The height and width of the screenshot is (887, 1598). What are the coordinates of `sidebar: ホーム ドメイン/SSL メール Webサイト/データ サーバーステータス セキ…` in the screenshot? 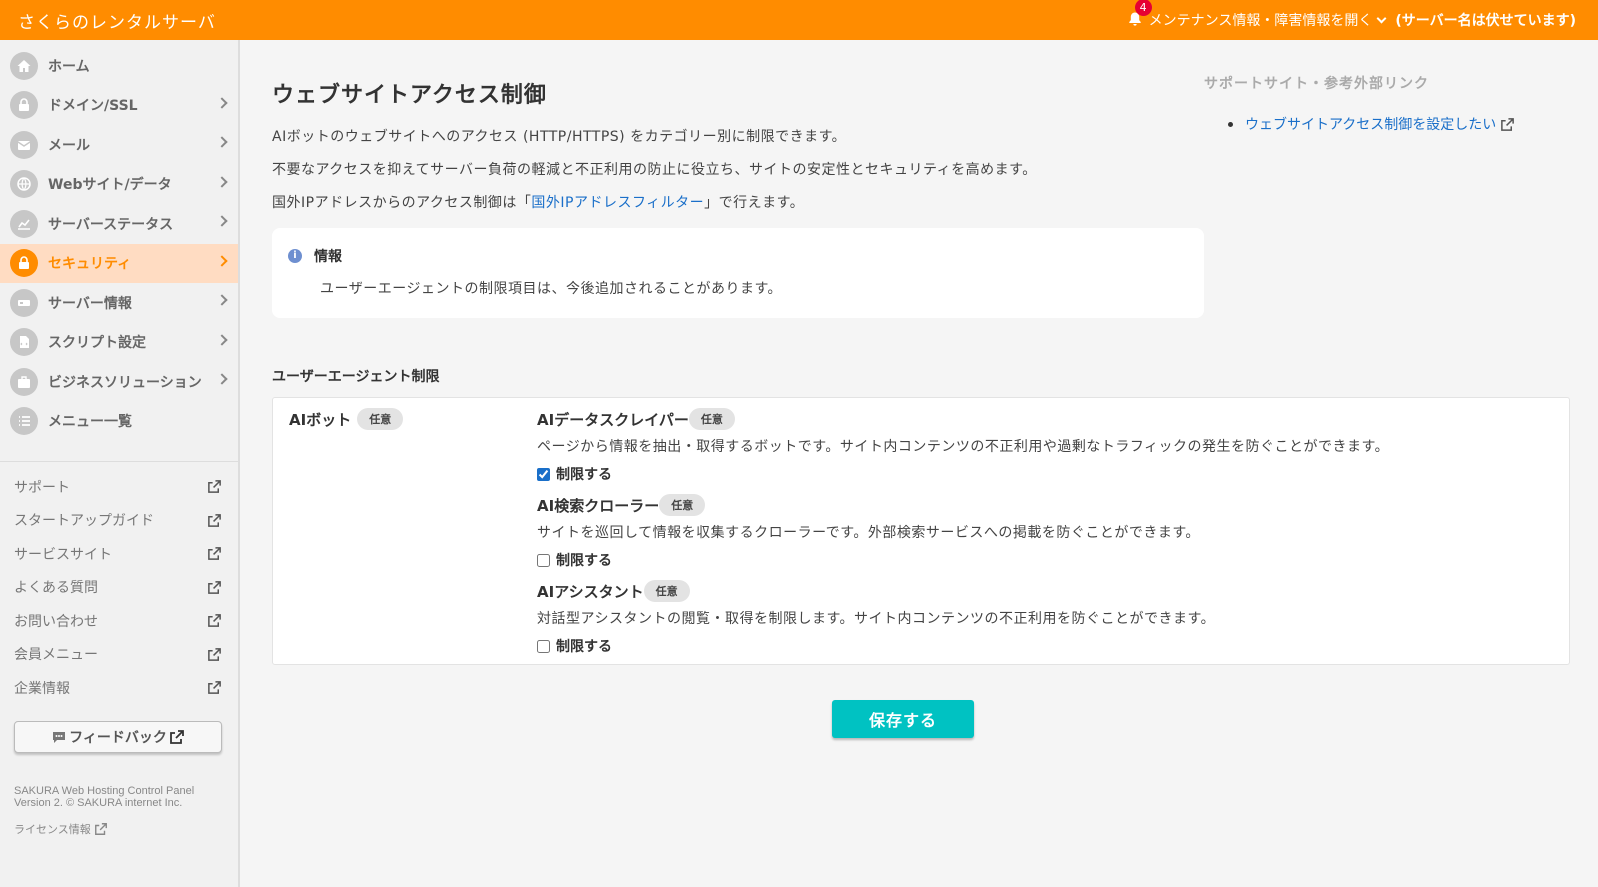 It's located at (120, 463).